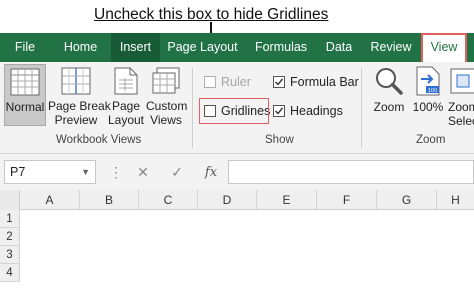 This screenshot has width=474, height=290. I want to click on headings-checkbox-box, so click(279, 111).